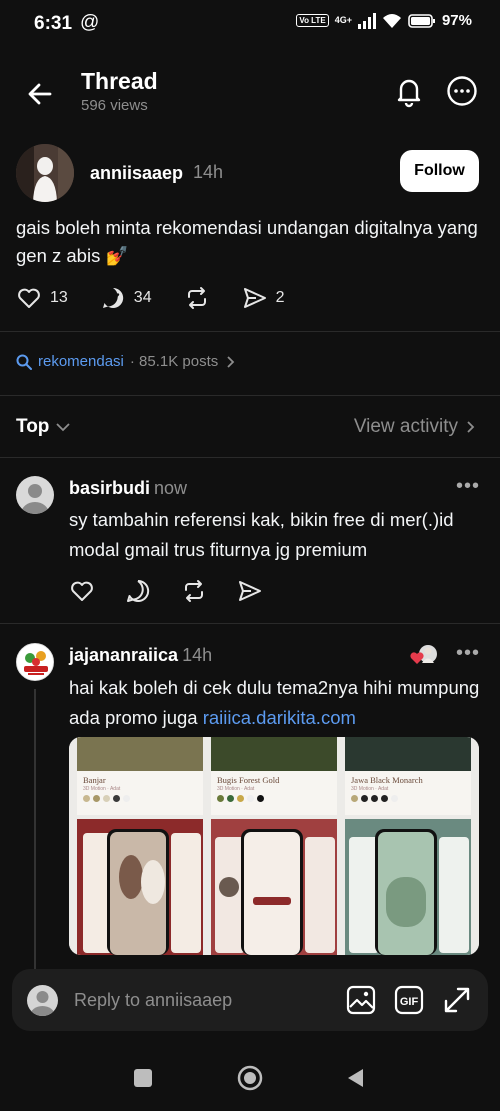 This screenshot has width=500, height=1111. What do you see at coordinates (423, 654) in the screenshot?
I see `author-liked-badge-icon` at bounding box center [423, 654].